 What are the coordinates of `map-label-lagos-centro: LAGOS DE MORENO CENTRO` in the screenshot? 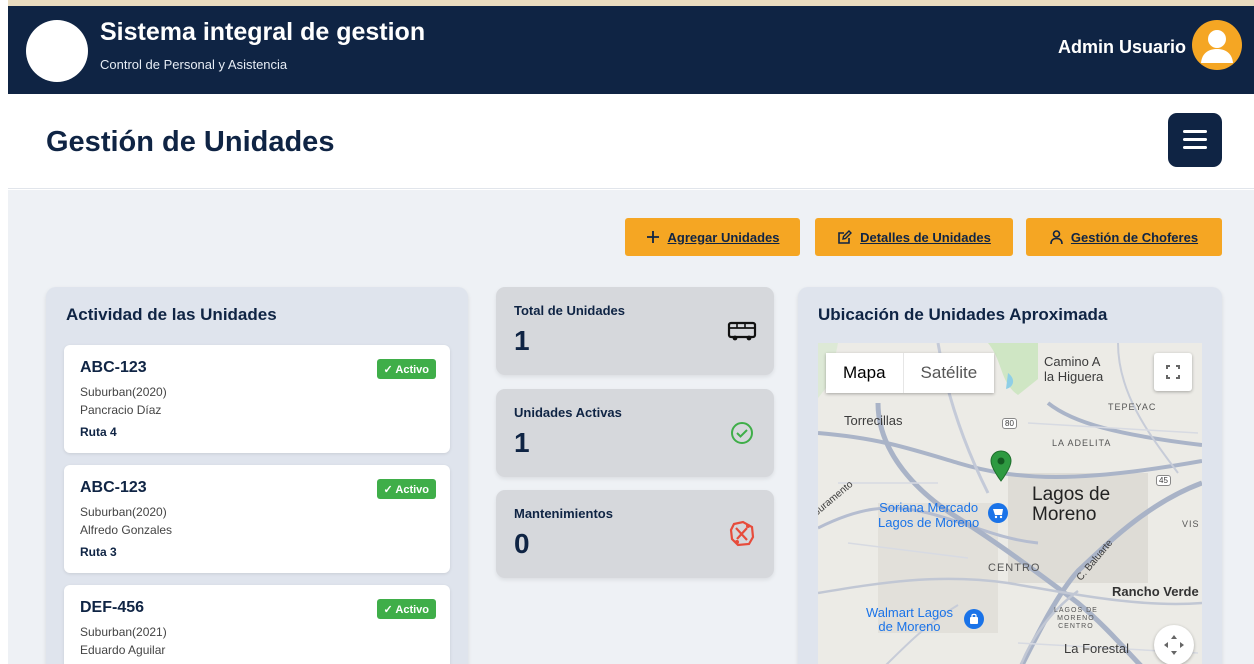 It's located at (1076, 618).